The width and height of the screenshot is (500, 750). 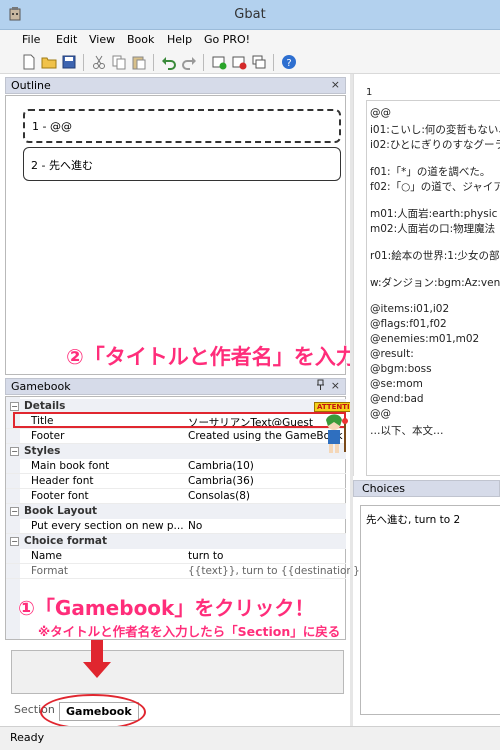 What do you see at coordinates (250, 738) in the screenshot?
I see `status-bar: Ready` at bounding box center [250, 738].